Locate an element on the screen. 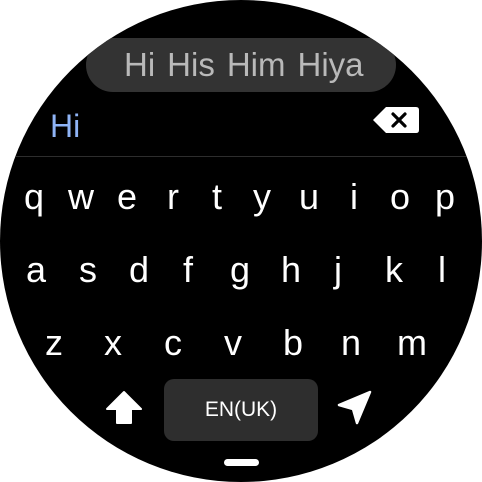  key-i: i is located at coordinates (354, 197).